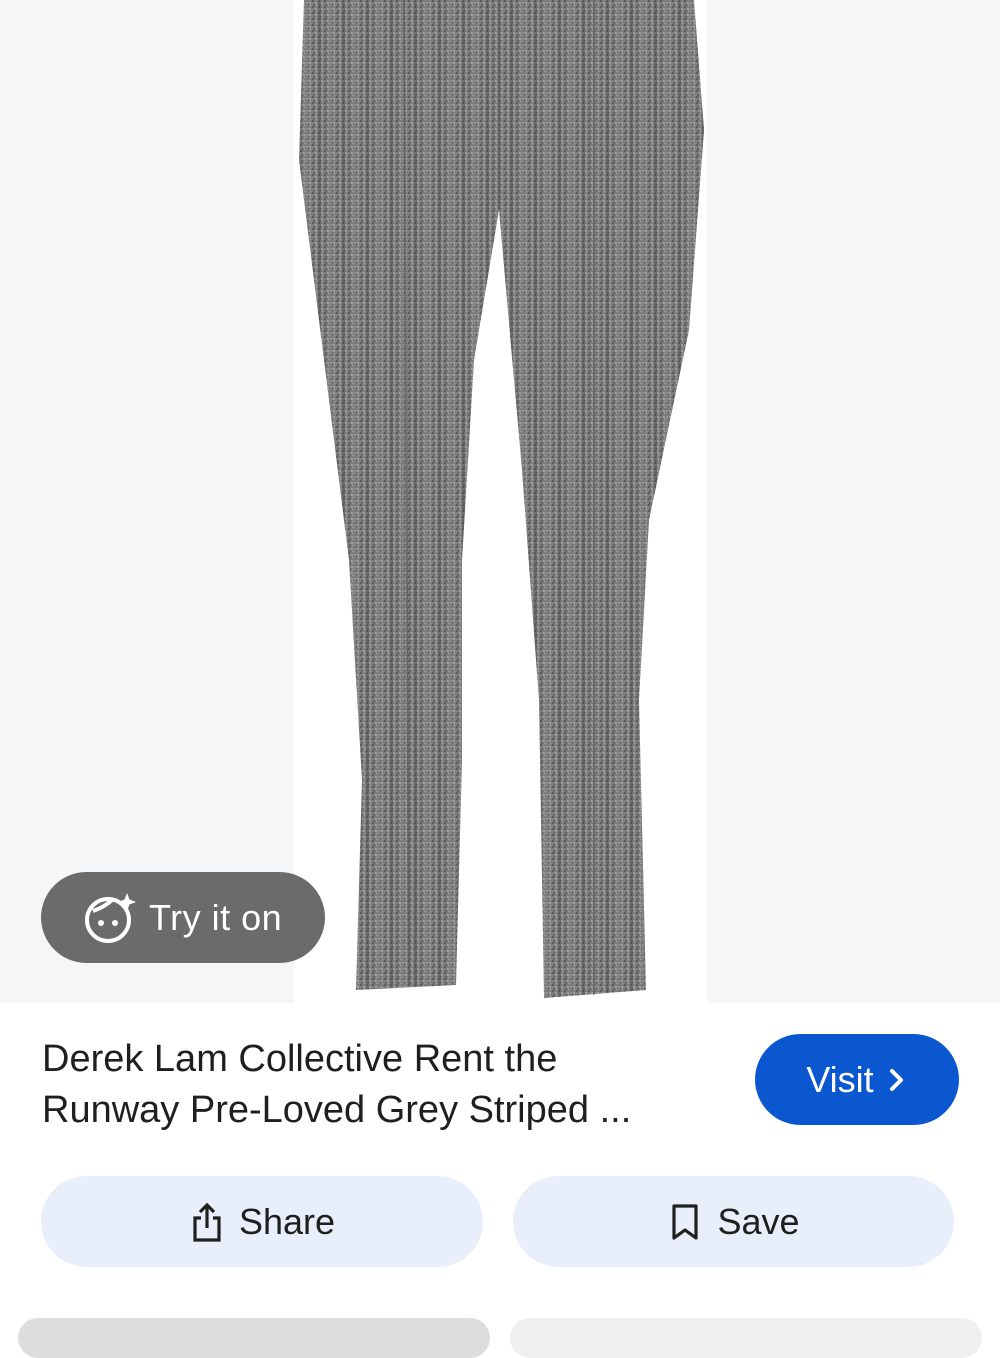 This screenshot has width=1000, height=1358. What do you see at coordinates (300, 1059) in the screenshot?
I see `product-title-line-1: Derek Lam Collective Rent the` at bounding box center [300, 1059].